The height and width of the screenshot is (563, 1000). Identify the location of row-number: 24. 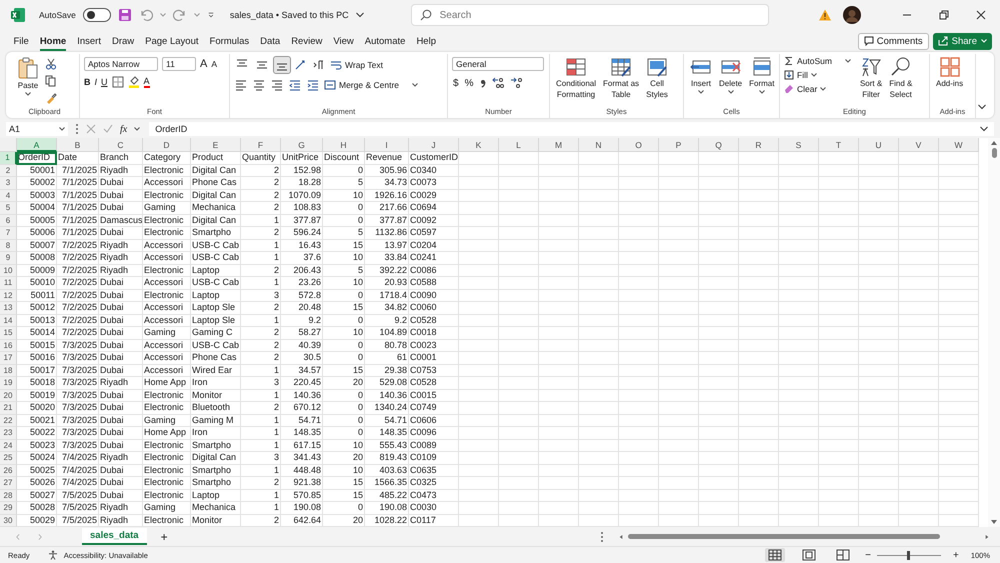
(8, 446).